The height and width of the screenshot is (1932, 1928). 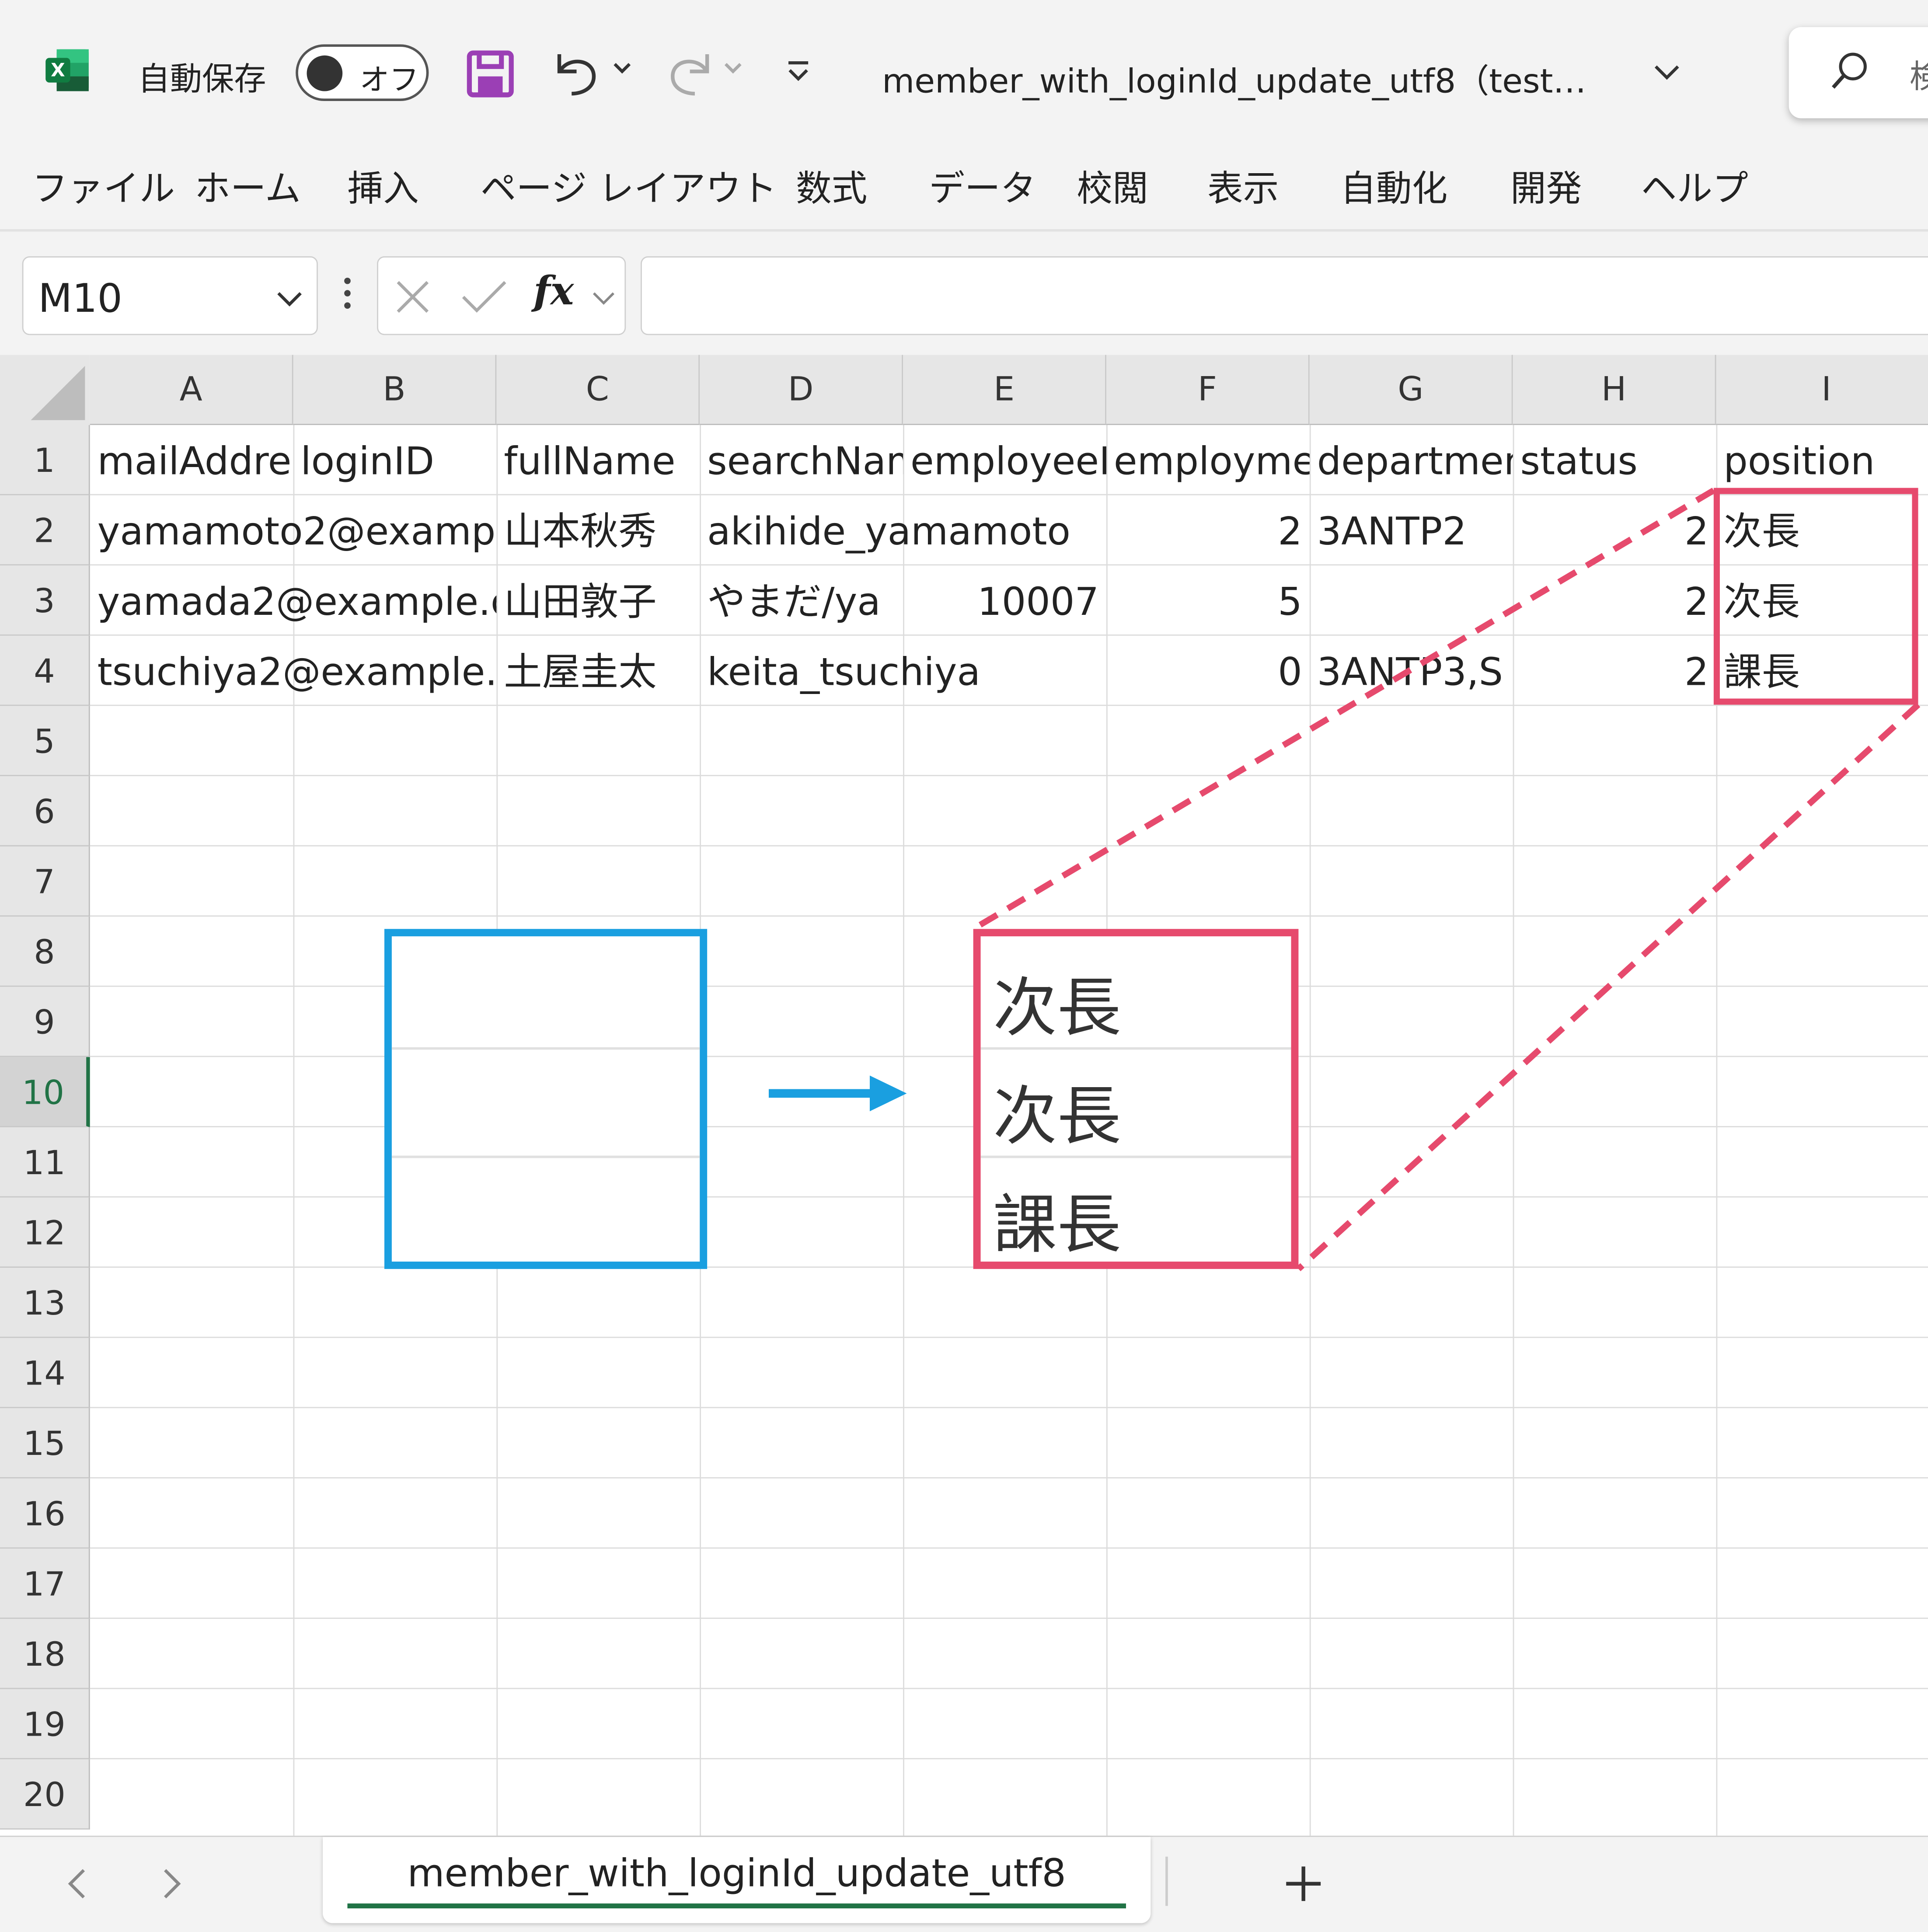 I want to click on column-header-a: A, so click(x=191, y=390).